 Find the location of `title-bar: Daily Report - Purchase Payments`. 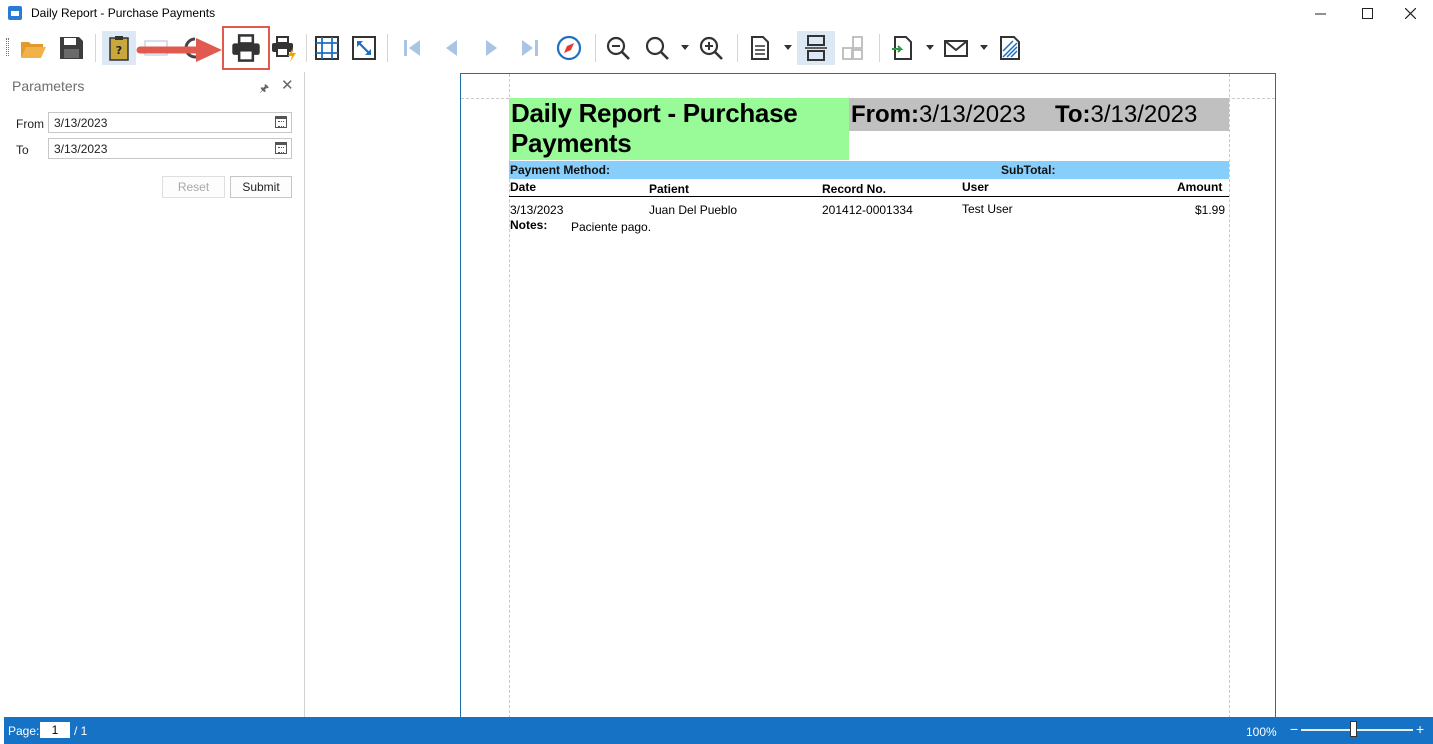

title-bar: Daily Report - Purchase Payments is located at coordinates (716, 13).